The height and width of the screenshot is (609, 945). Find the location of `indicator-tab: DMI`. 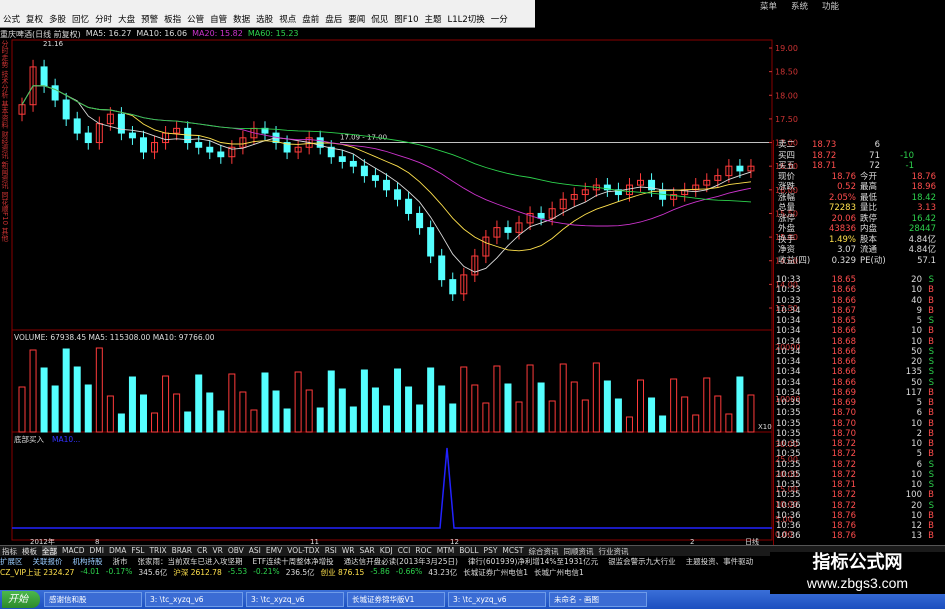

indicator-tab: DMI is located at coordinates (96, 551).